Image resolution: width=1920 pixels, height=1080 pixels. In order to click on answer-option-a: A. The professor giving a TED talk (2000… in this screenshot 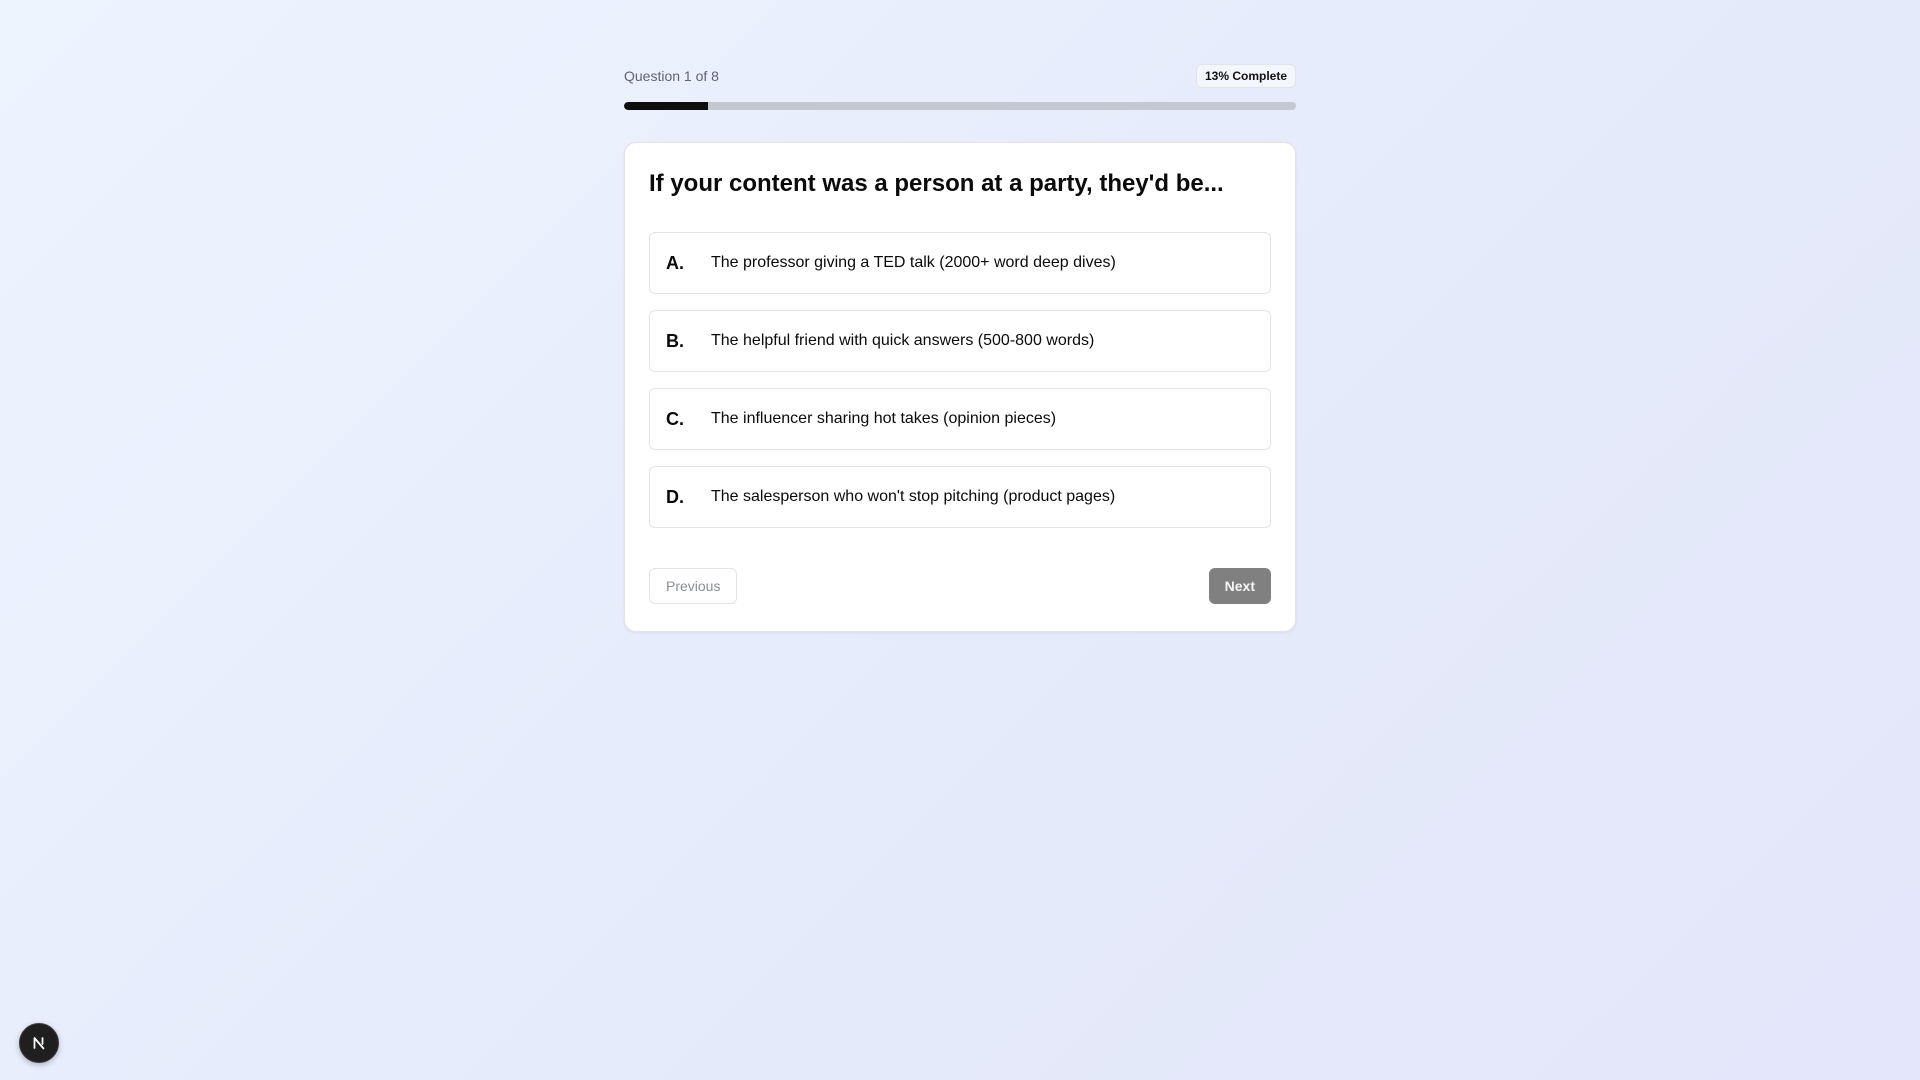, I will do `click(960, 263)`.